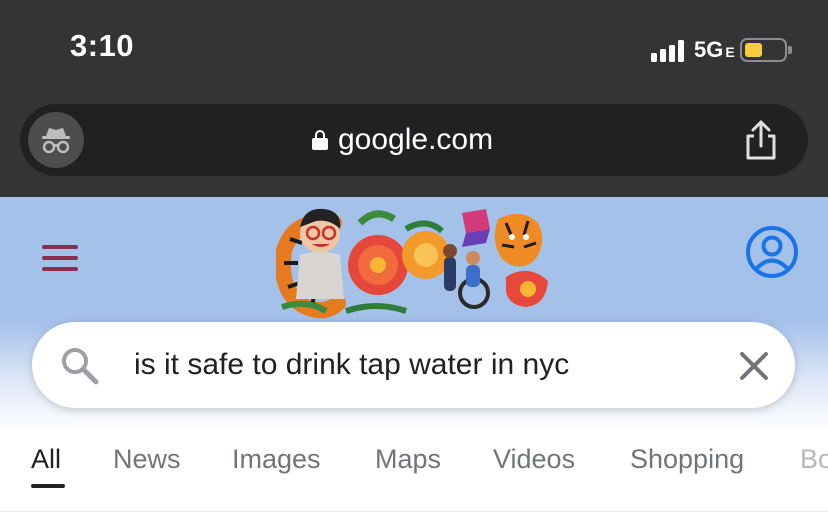  I want to click on network-type: 5G E, so click(714, 49).